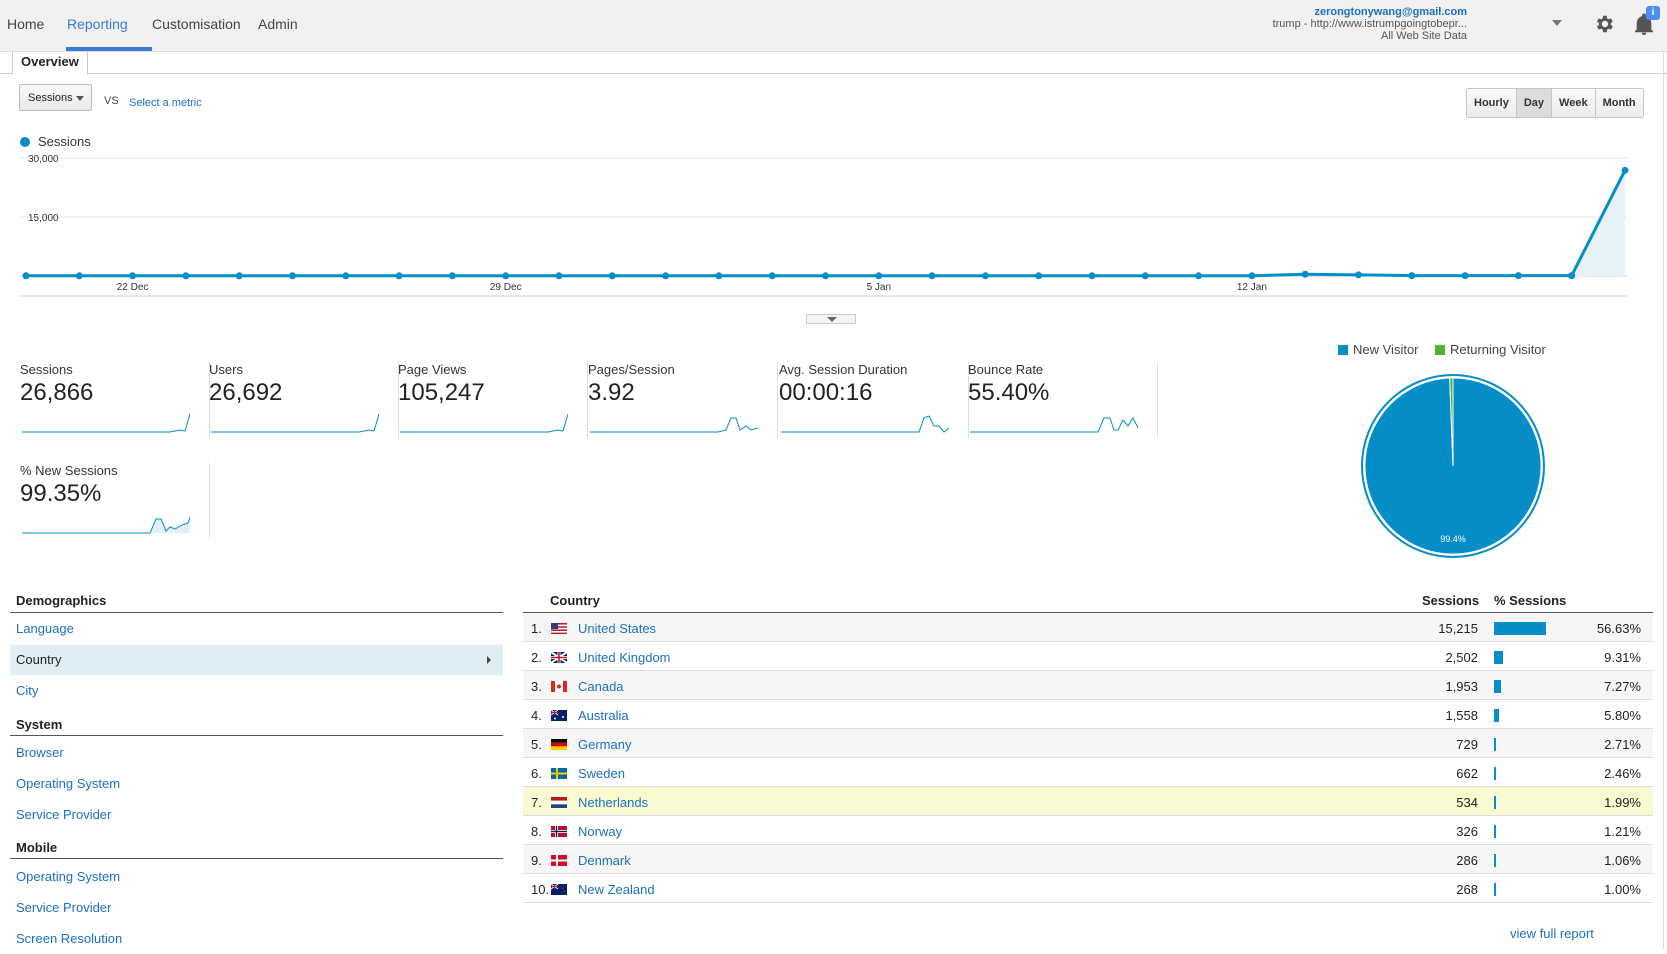 Image resolution: width=1667 pixels, height=954 pixels. I want to click on section-demographics: Demographics, so click(61, 600).